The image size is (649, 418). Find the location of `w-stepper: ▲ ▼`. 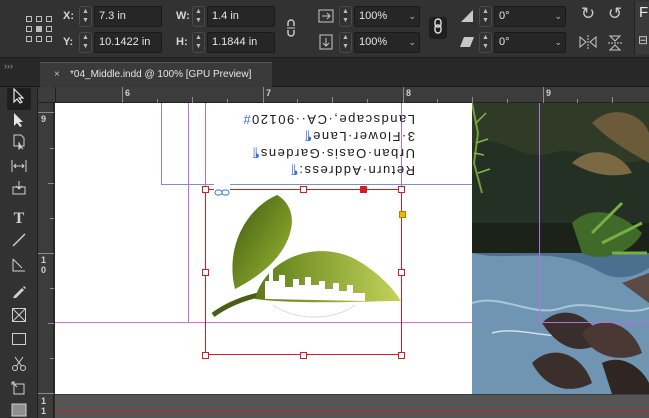

w-stepper: ▲ ▼ is located at coordinates (198, 16).